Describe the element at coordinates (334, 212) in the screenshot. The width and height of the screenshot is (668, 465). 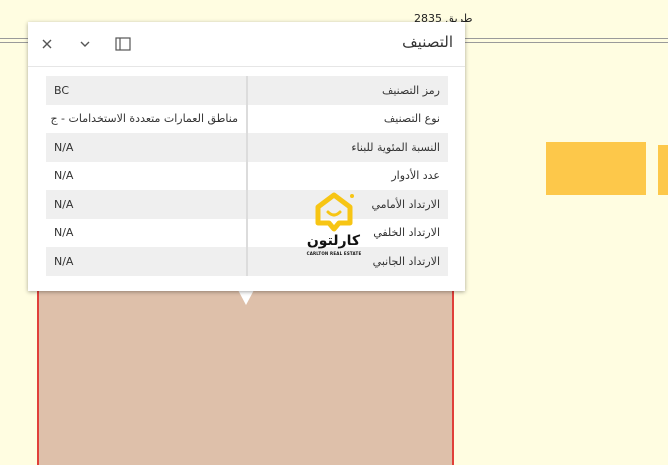
I see `house-chat-logo-icon` at that location.